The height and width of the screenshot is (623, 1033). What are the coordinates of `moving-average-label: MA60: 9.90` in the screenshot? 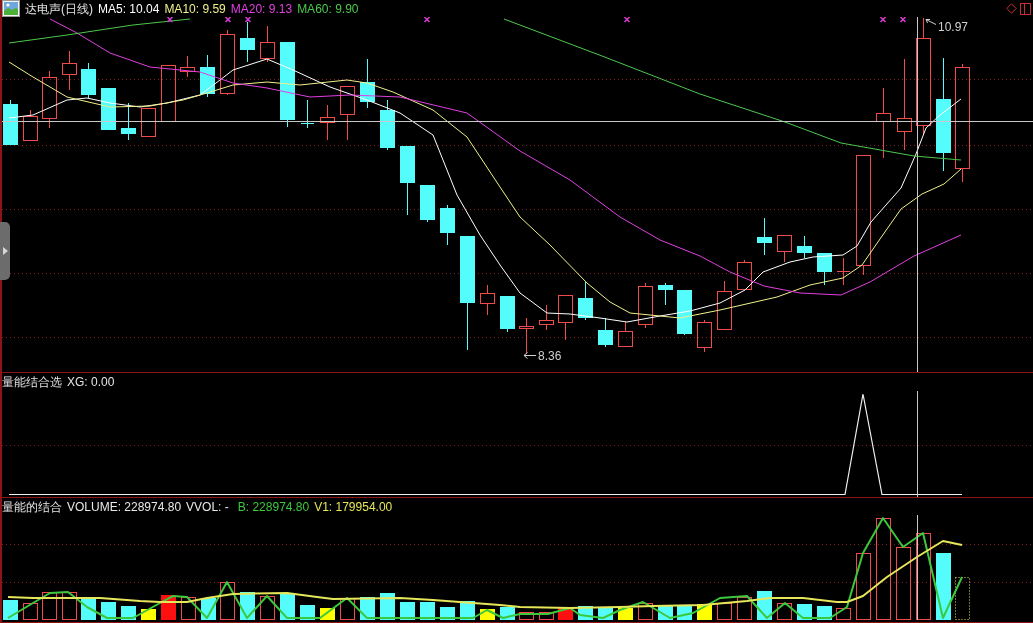 It's located at (328, 8).